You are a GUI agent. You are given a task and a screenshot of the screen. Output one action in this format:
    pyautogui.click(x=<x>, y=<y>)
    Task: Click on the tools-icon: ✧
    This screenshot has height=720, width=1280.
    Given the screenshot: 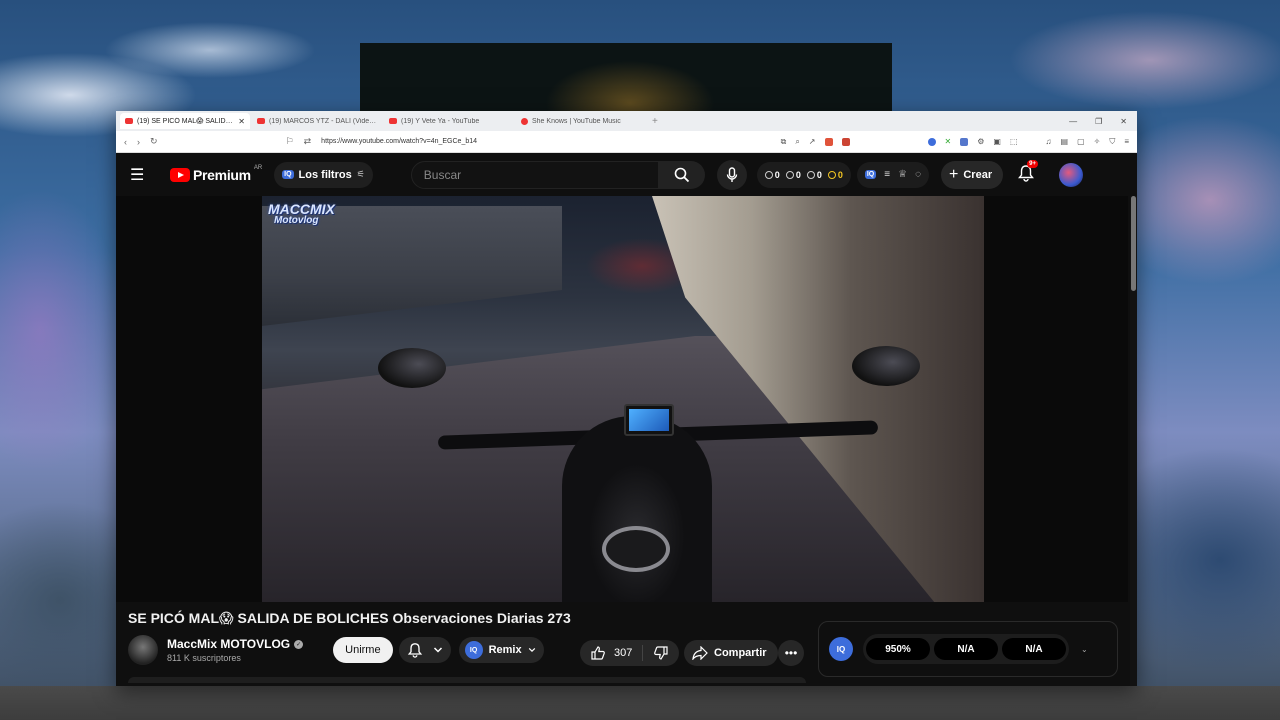 What is the action you would take?
    pyautogui.click(x=1097, y=141)
    